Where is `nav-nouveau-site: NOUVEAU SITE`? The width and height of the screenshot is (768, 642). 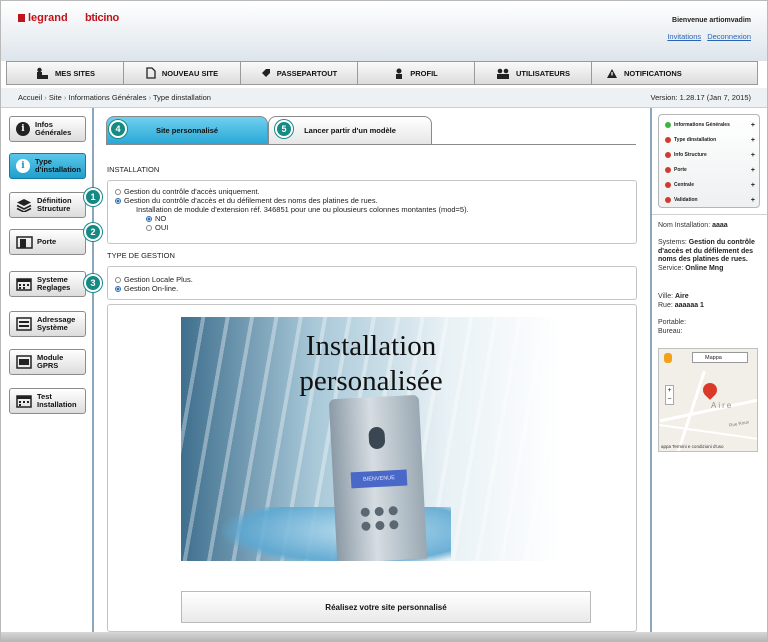
nav-nouveau-site: NOUVEAU SITE is located at coordinates (182, 73).